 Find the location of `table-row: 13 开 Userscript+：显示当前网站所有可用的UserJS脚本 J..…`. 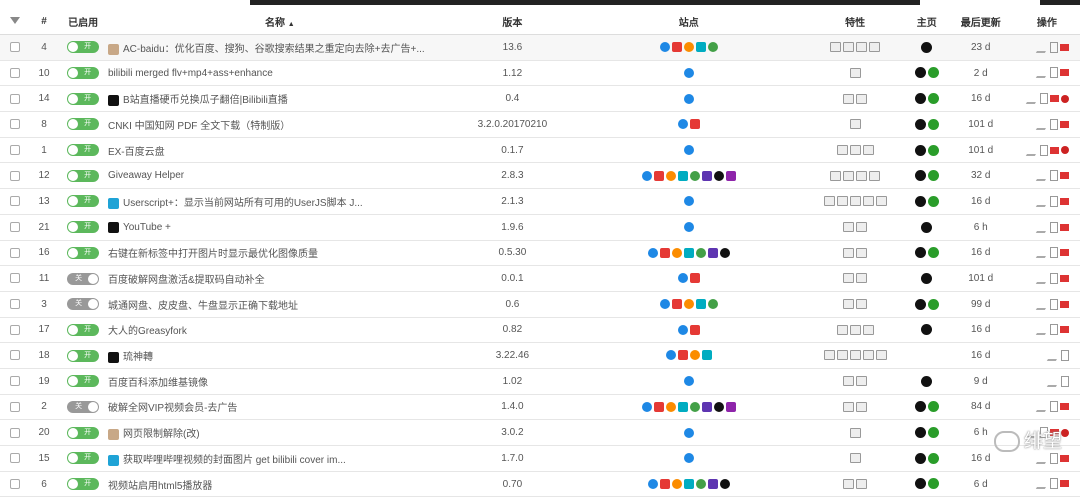

table-row: 13 开 Userscript+：显示当前网站所有可用的UserJS脚本 J..… is located at coordinates (540, 201).